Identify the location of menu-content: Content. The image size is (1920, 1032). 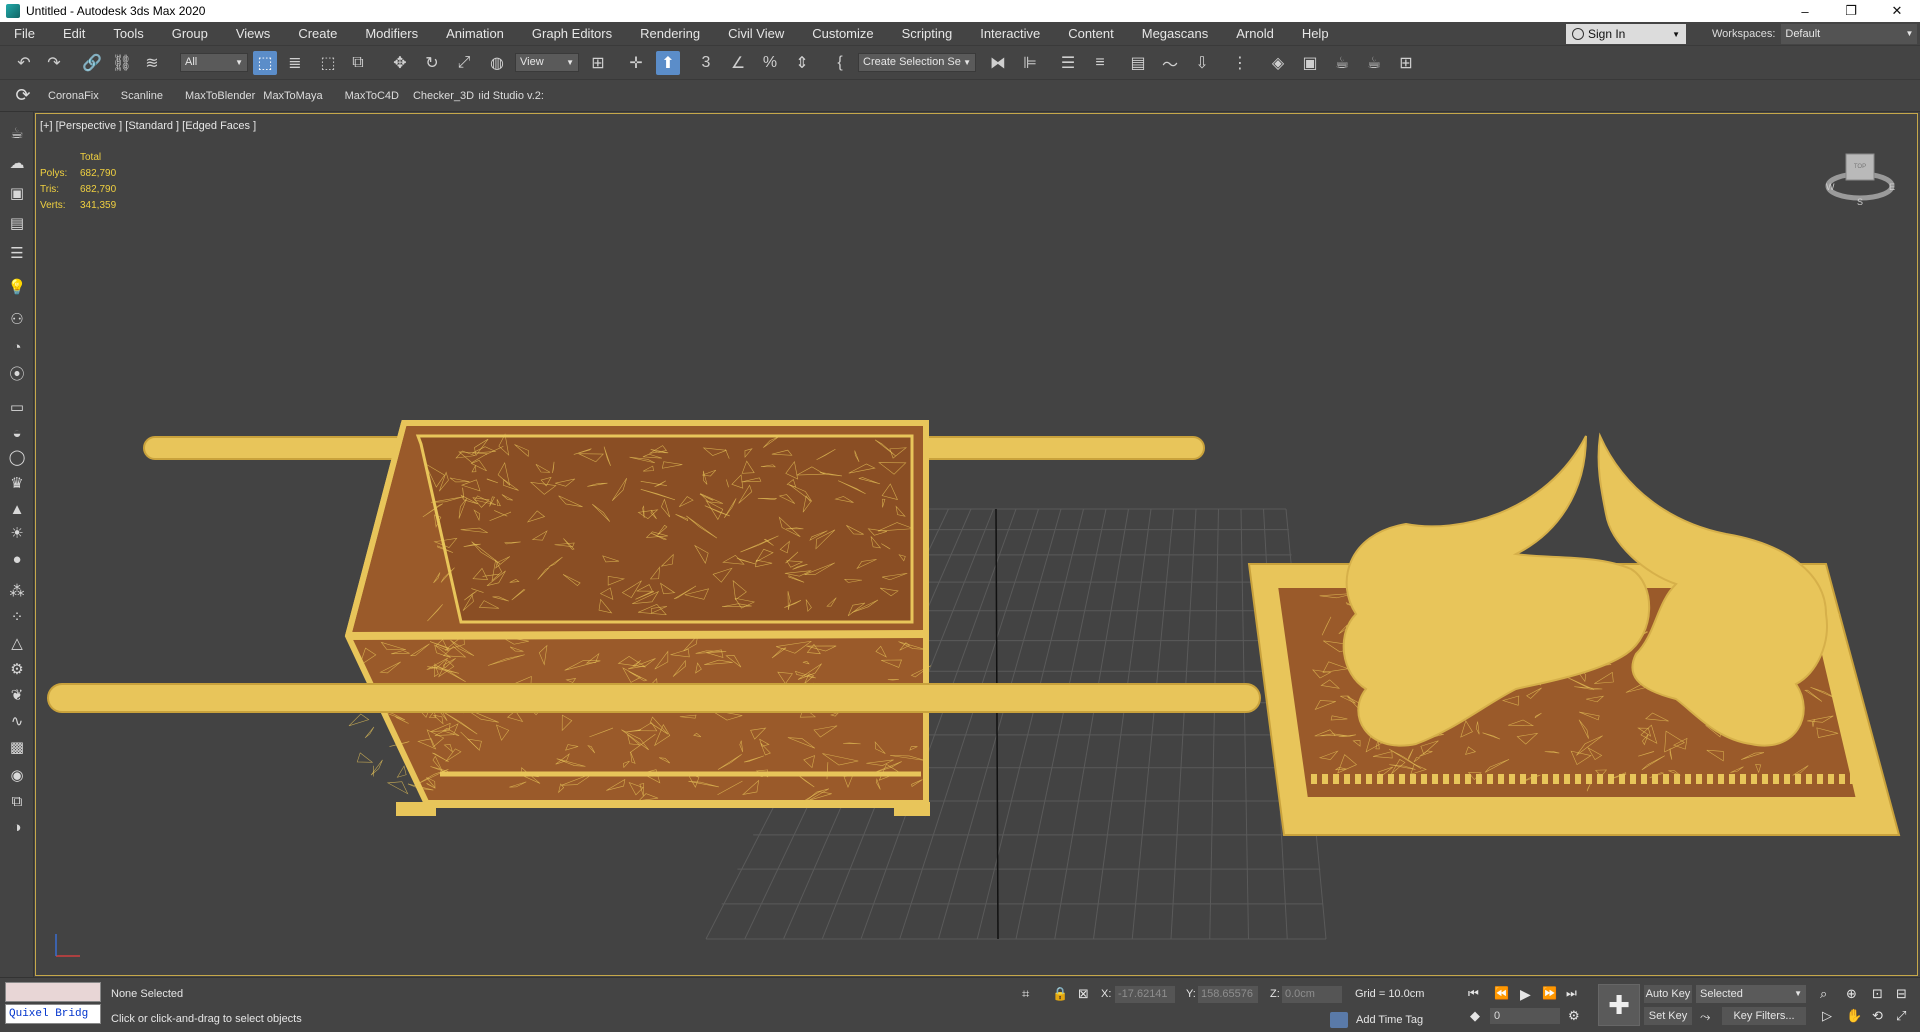
(1091, 34).